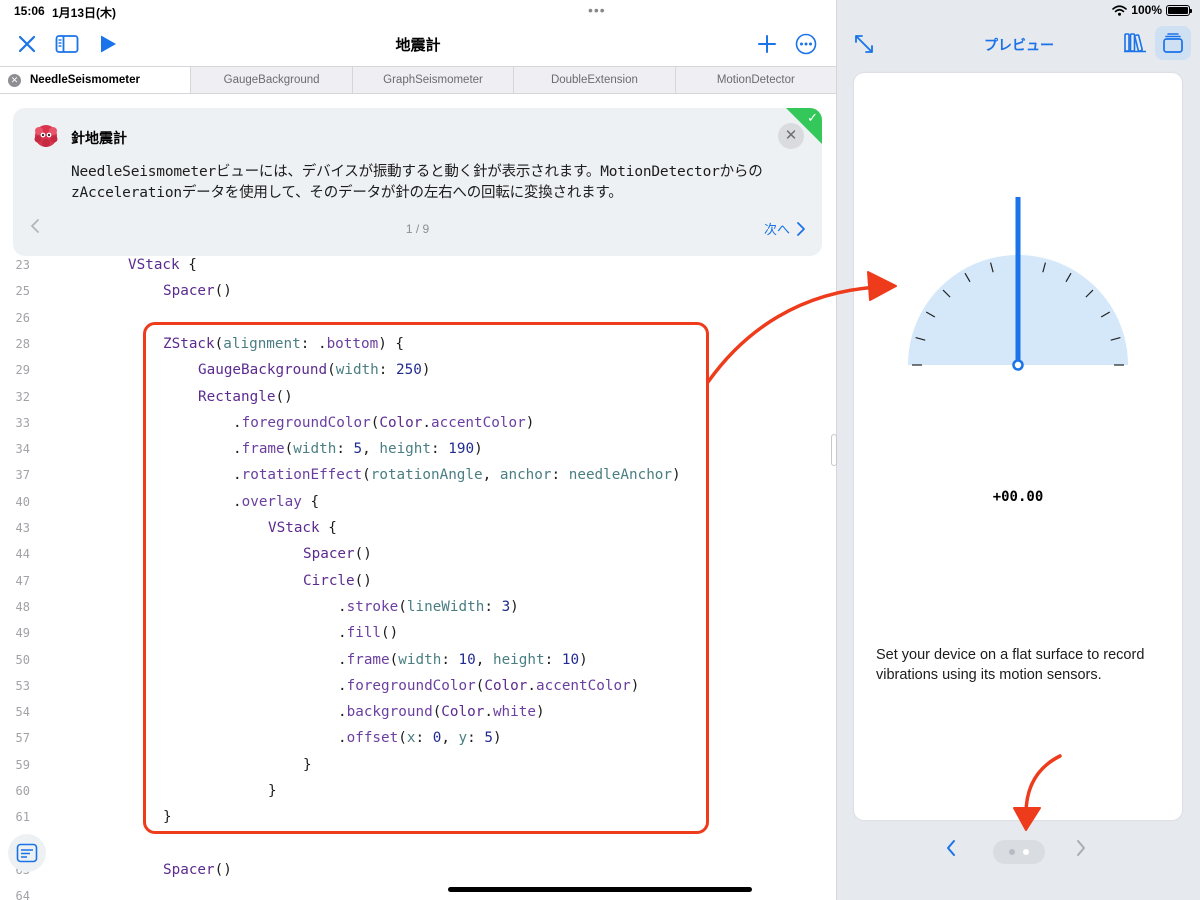 The image size is (1200, 900). I want to click on line-number: 23, so click(22, 265).